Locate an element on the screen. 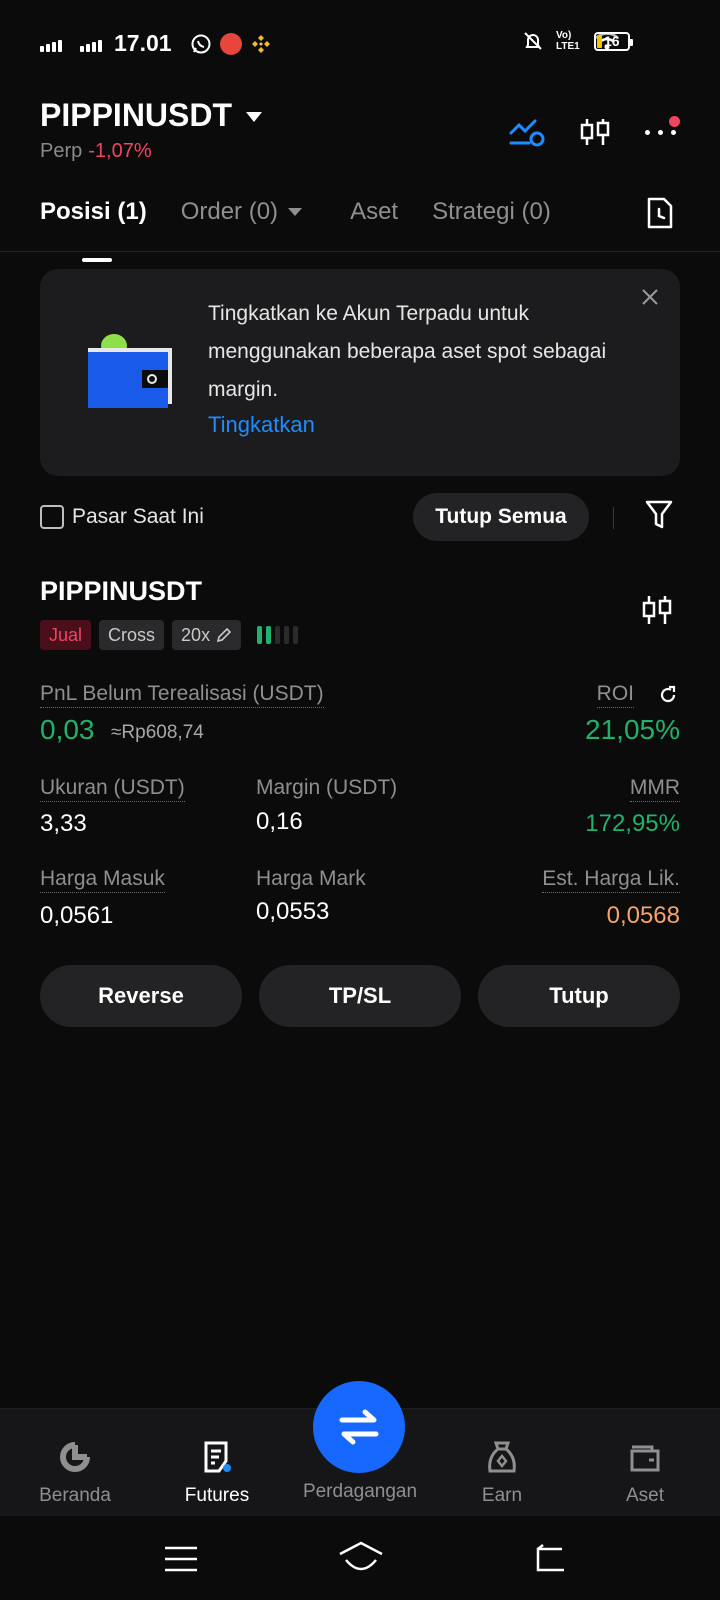  tpsl-button: TP/SL is located at coordinates (360, 996).